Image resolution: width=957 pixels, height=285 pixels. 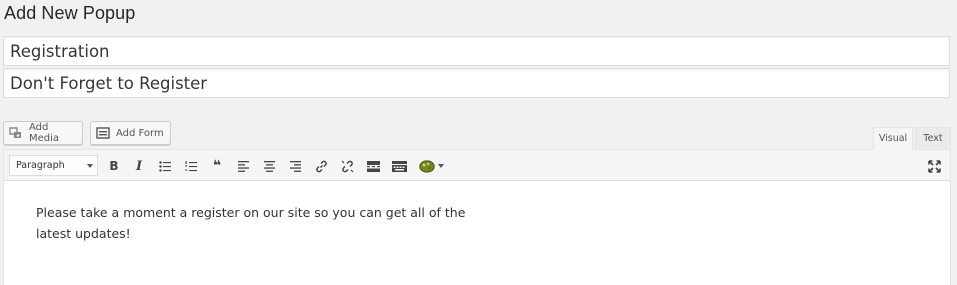 What do you see at coordinates (40, 165) in the screenshot?
I see `format-select-value: Paragraph` at bounding box center [40, 165].